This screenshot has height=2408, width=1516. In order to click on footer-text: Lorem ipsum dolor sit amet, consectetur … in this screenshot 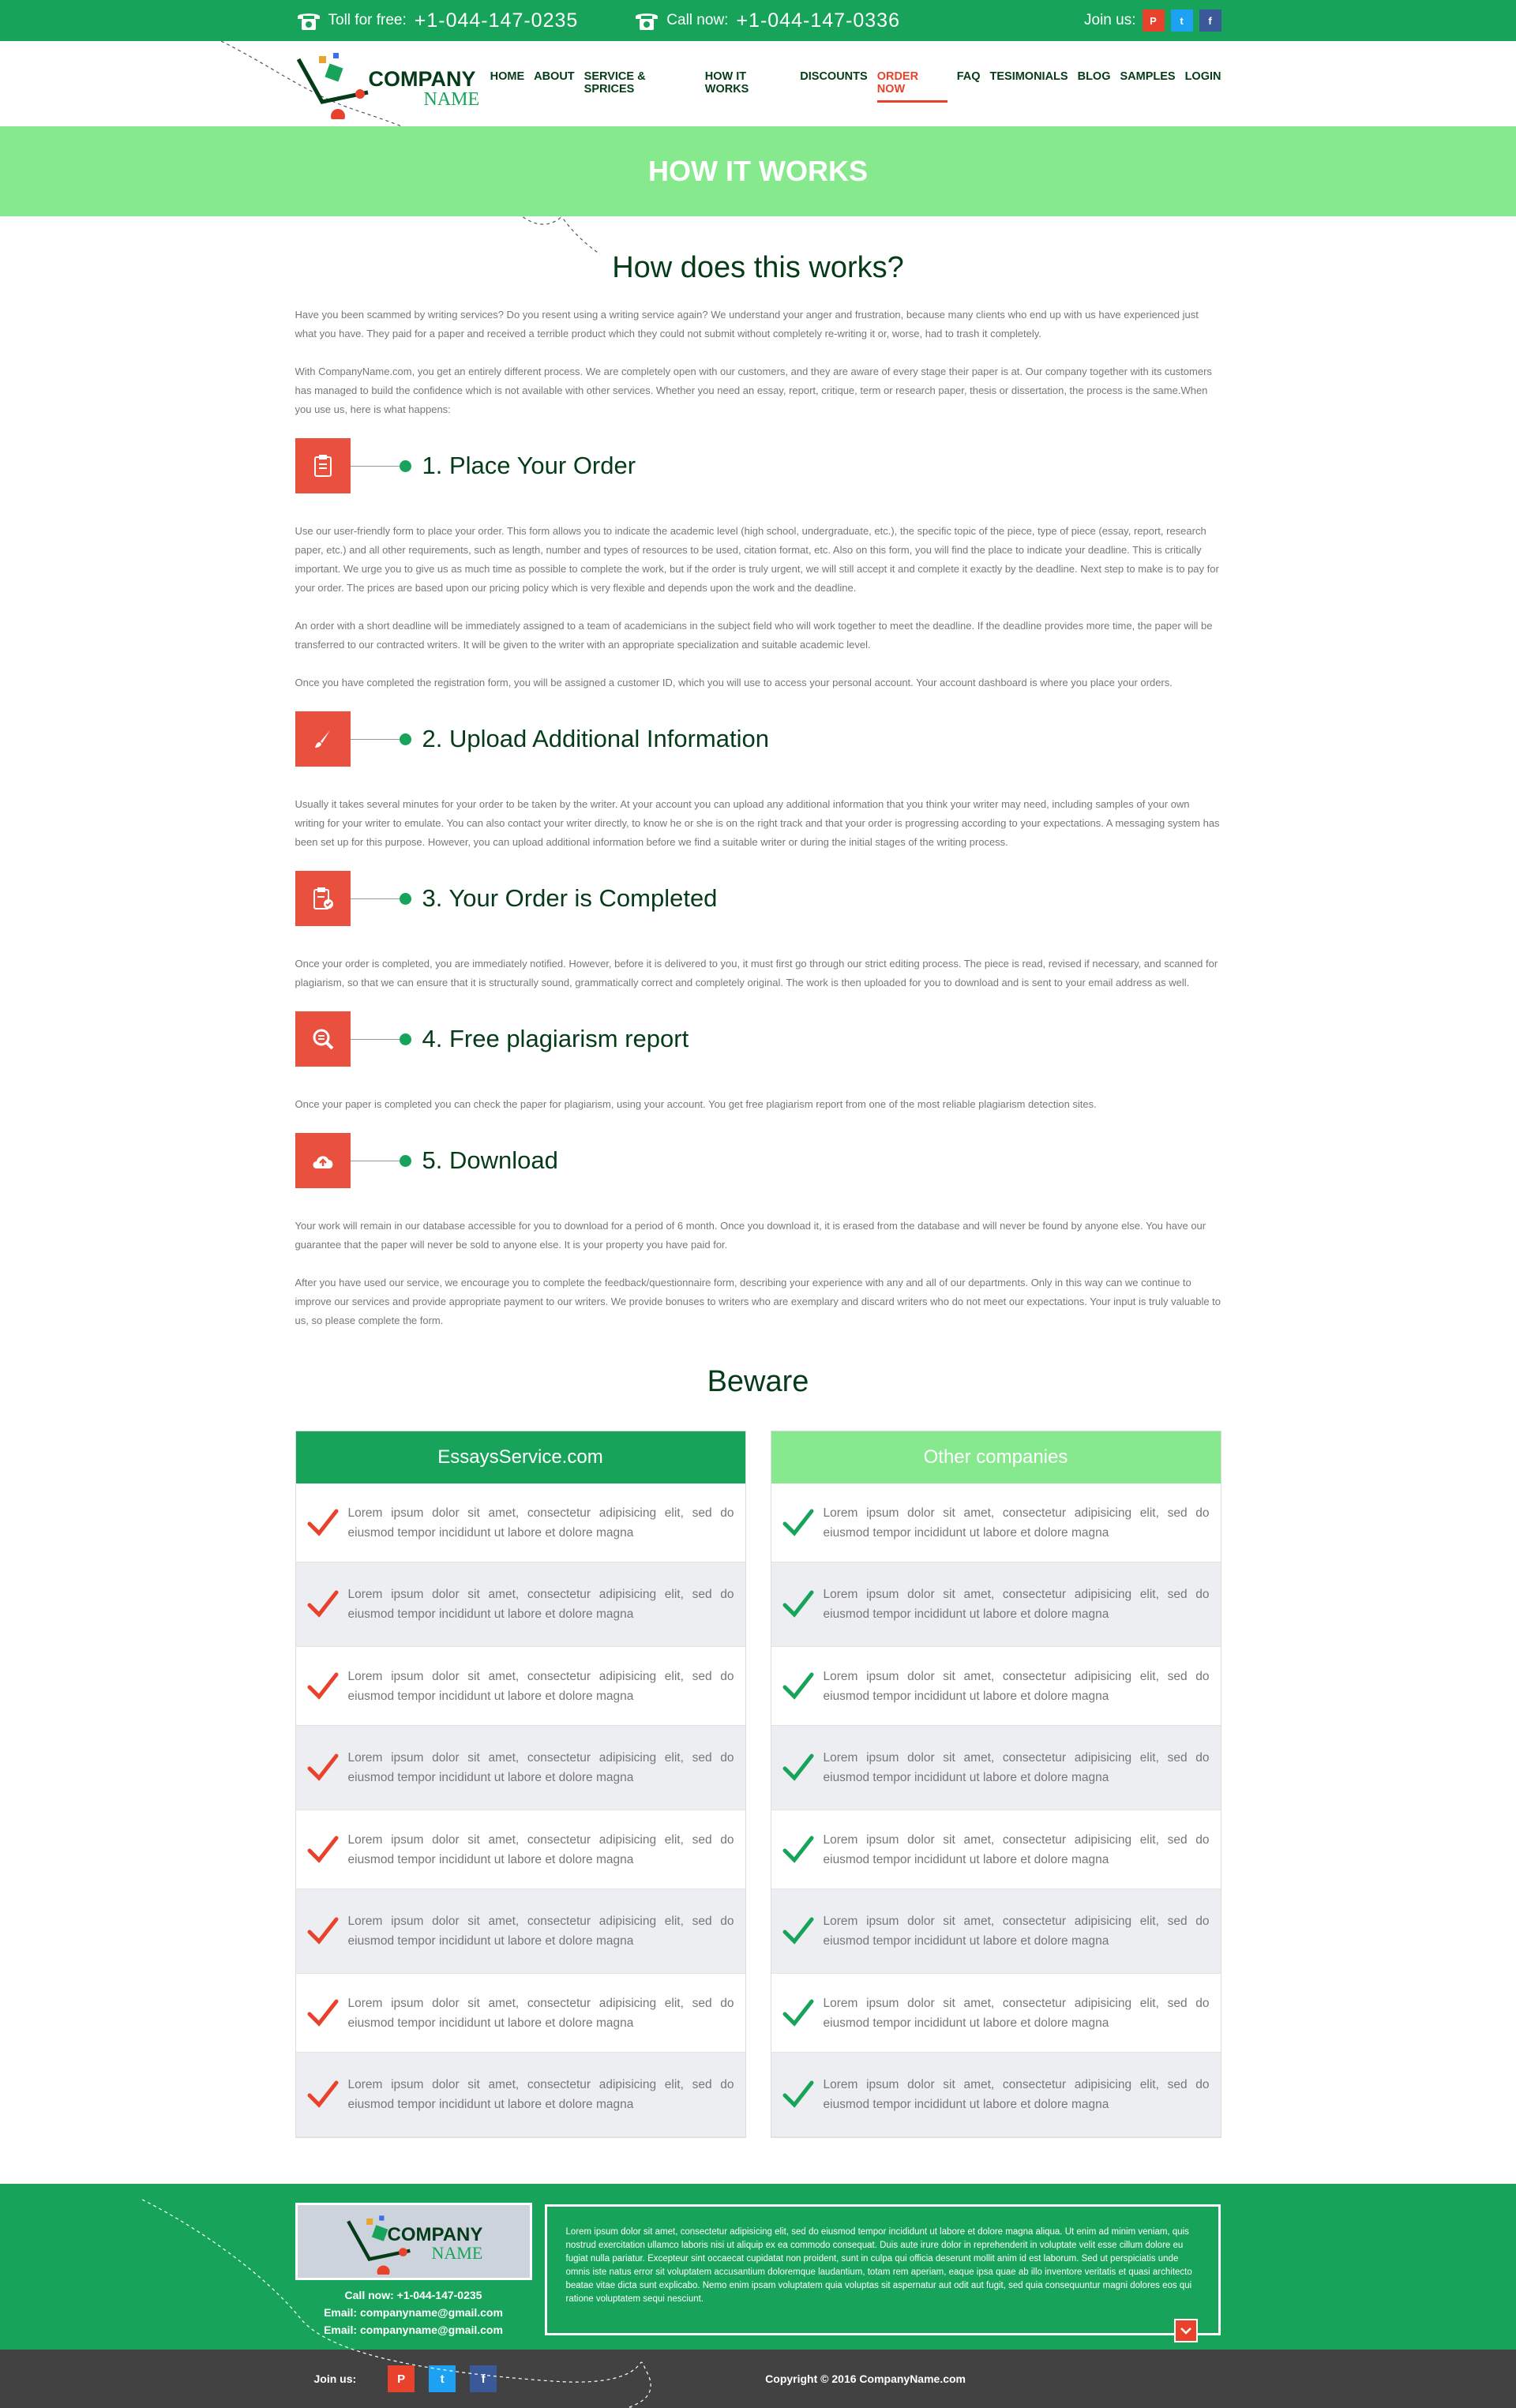, I will do `click(879, 2265)`.